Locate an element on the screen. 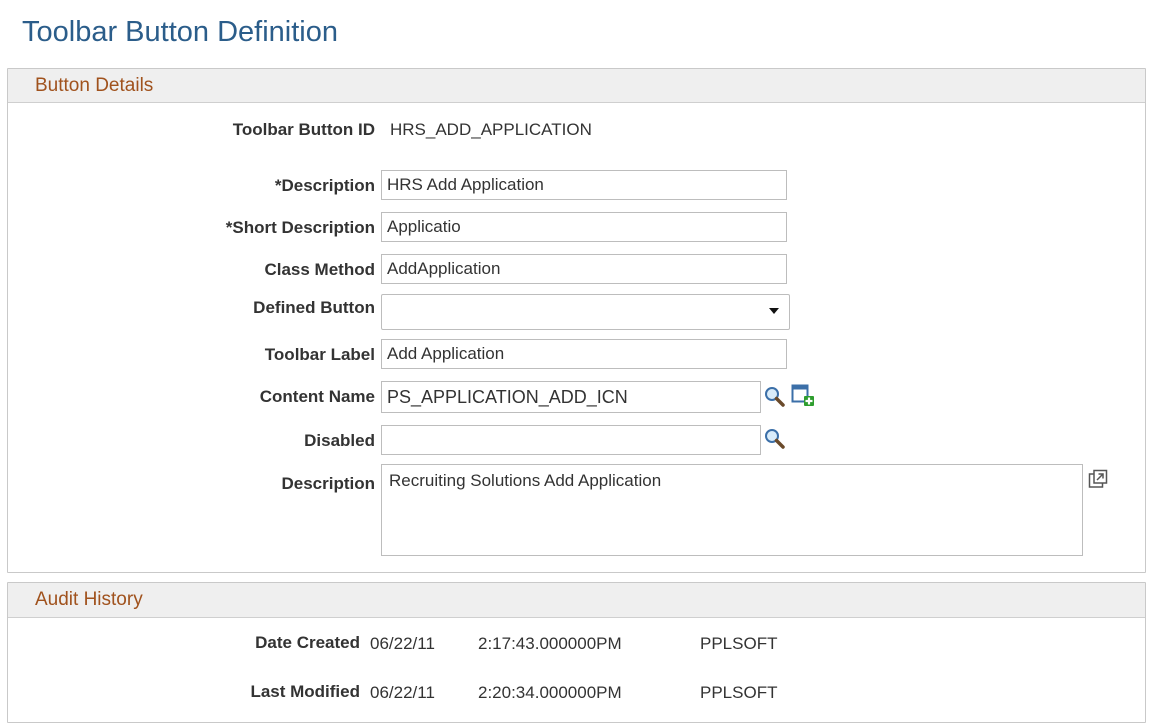  content-name-field: PS_APPLICATION_ADD_ICN is located at coordinates (571, 397).